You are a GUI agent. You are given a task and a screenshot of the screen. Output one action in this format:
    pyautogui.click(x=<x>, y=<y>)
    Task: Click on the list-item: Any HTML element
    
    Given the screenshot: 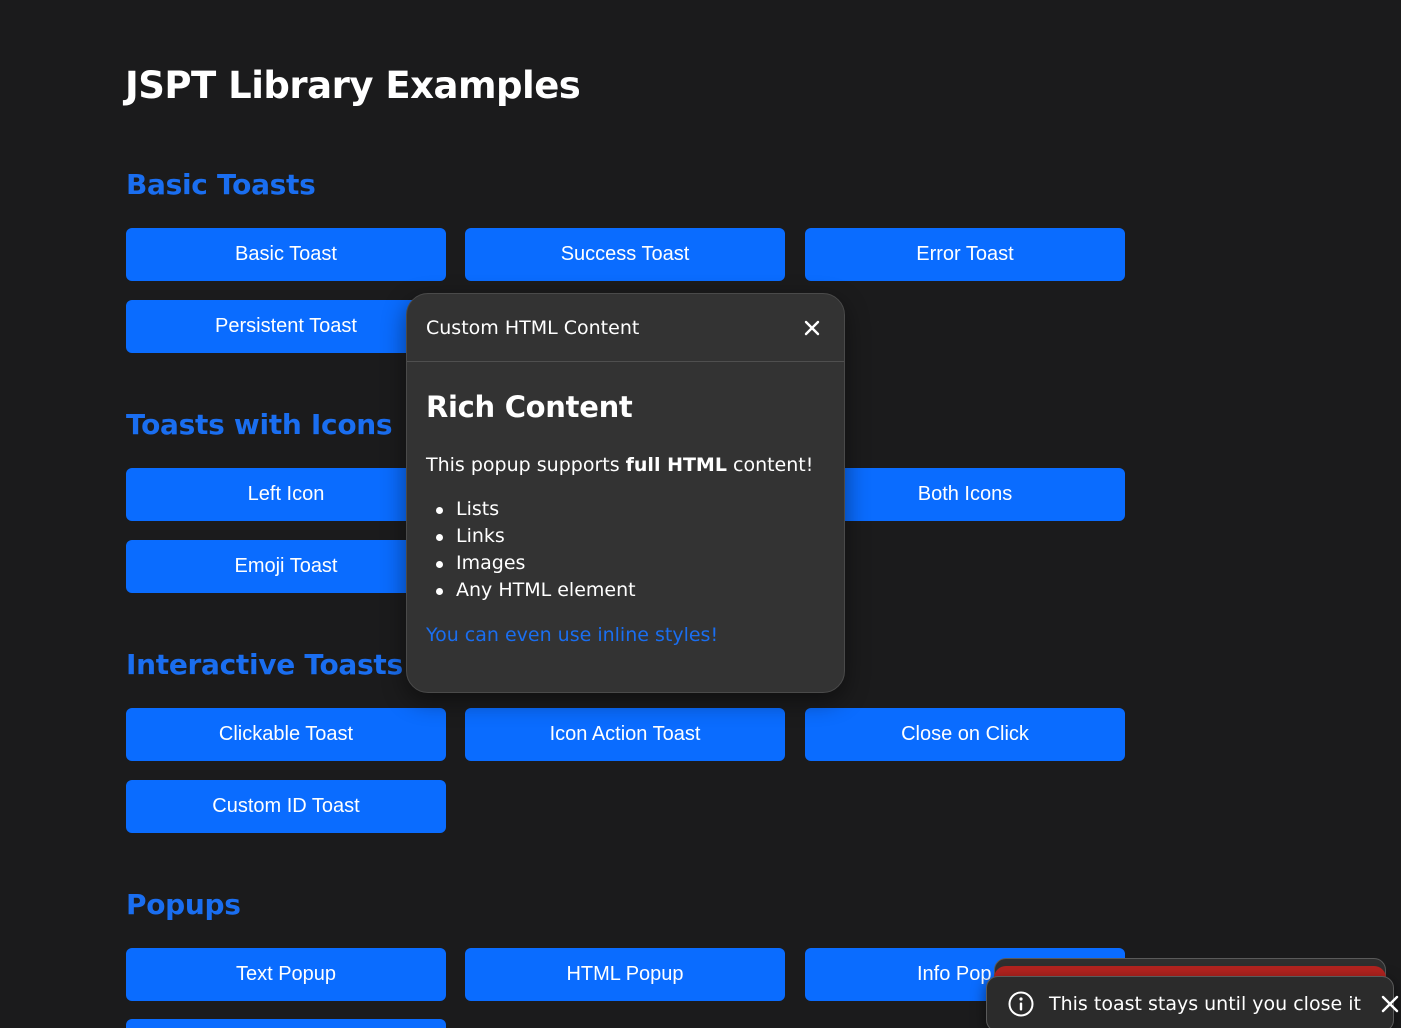 What is the action you would take?
    pyautogui.click(x=630, y=590)
    